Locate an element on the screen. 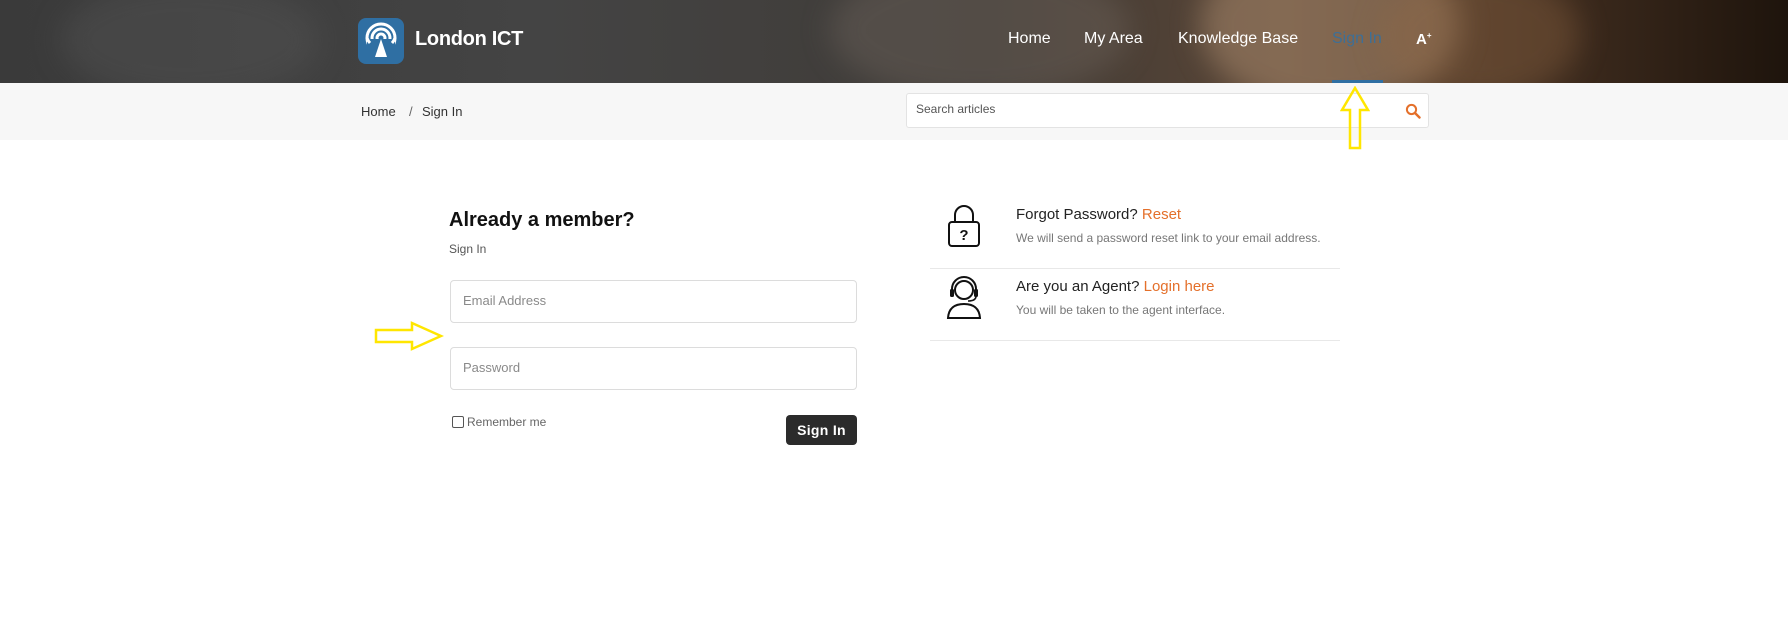  arrow-right-annotation-icon is located at coordinates (409, 336).